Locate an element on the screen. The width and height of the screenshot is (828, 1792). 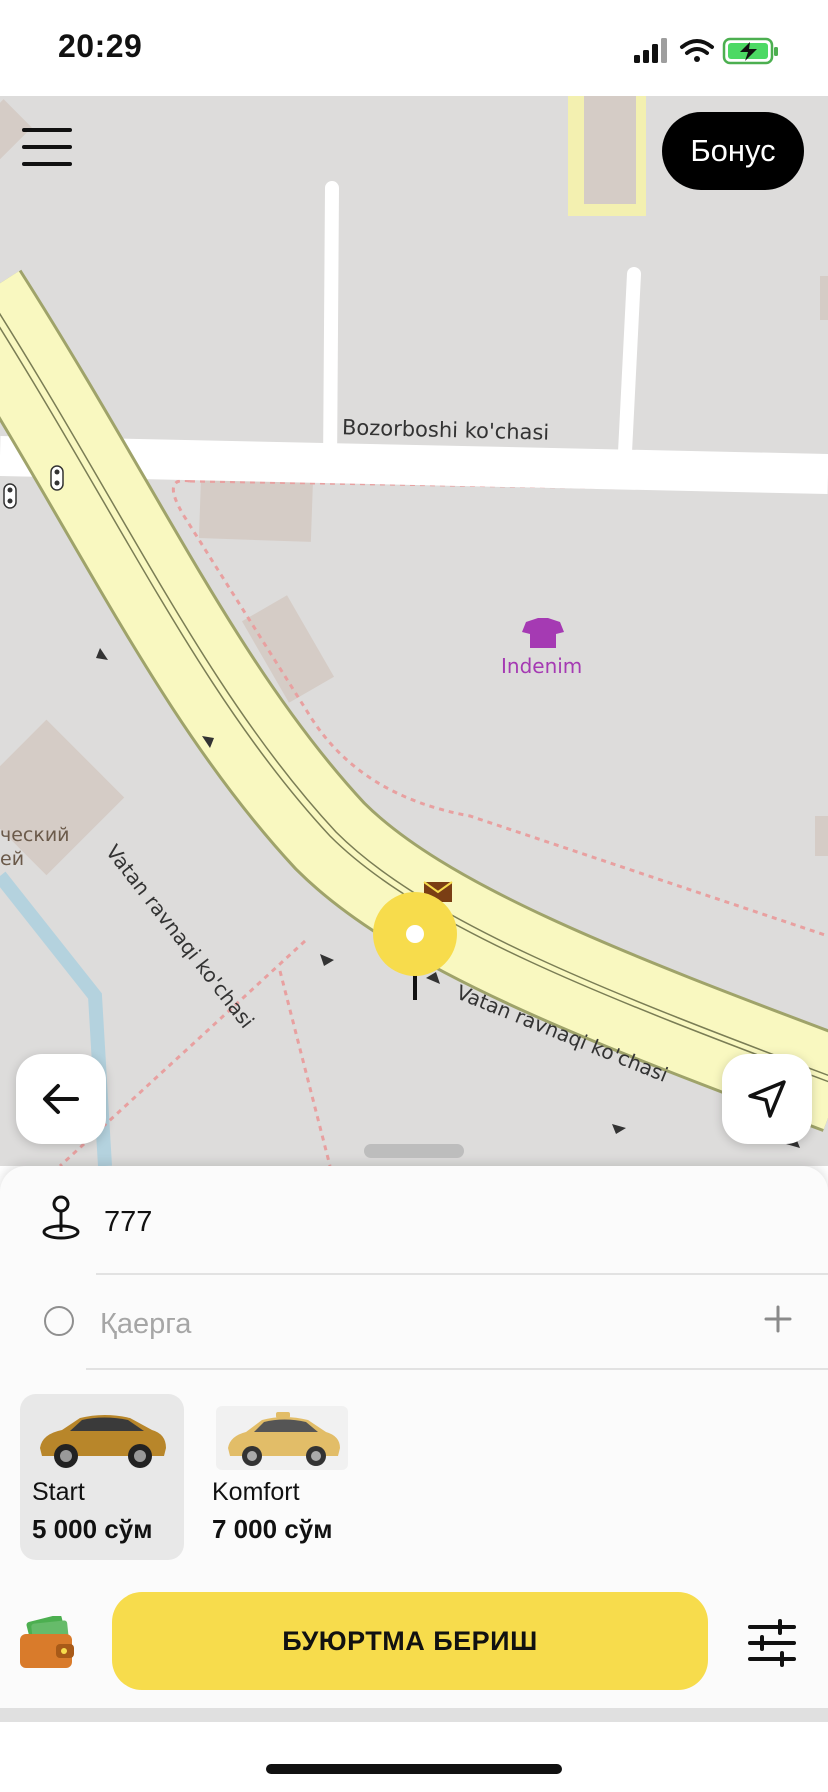
tariff-komfort: Komfort 7 000 сўм is located at coordinates (282, 1477).